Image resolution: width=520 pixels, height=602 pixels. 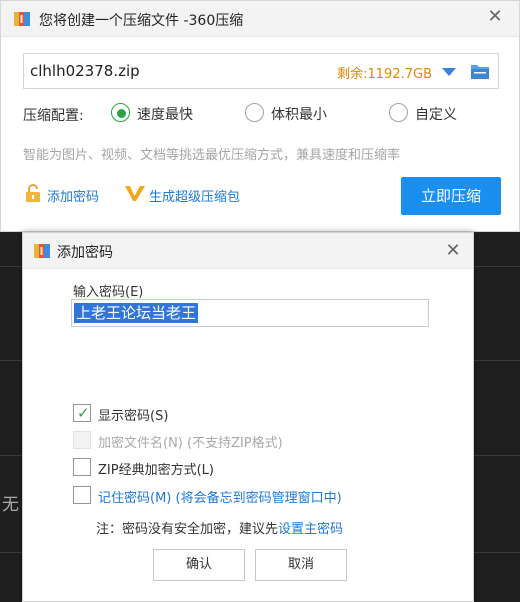 What do you see at coordinates (384, 74) in the screenshot?
I see `space-remaining-label: 剩余:1192.7GB` at bounding box center [384, 74].